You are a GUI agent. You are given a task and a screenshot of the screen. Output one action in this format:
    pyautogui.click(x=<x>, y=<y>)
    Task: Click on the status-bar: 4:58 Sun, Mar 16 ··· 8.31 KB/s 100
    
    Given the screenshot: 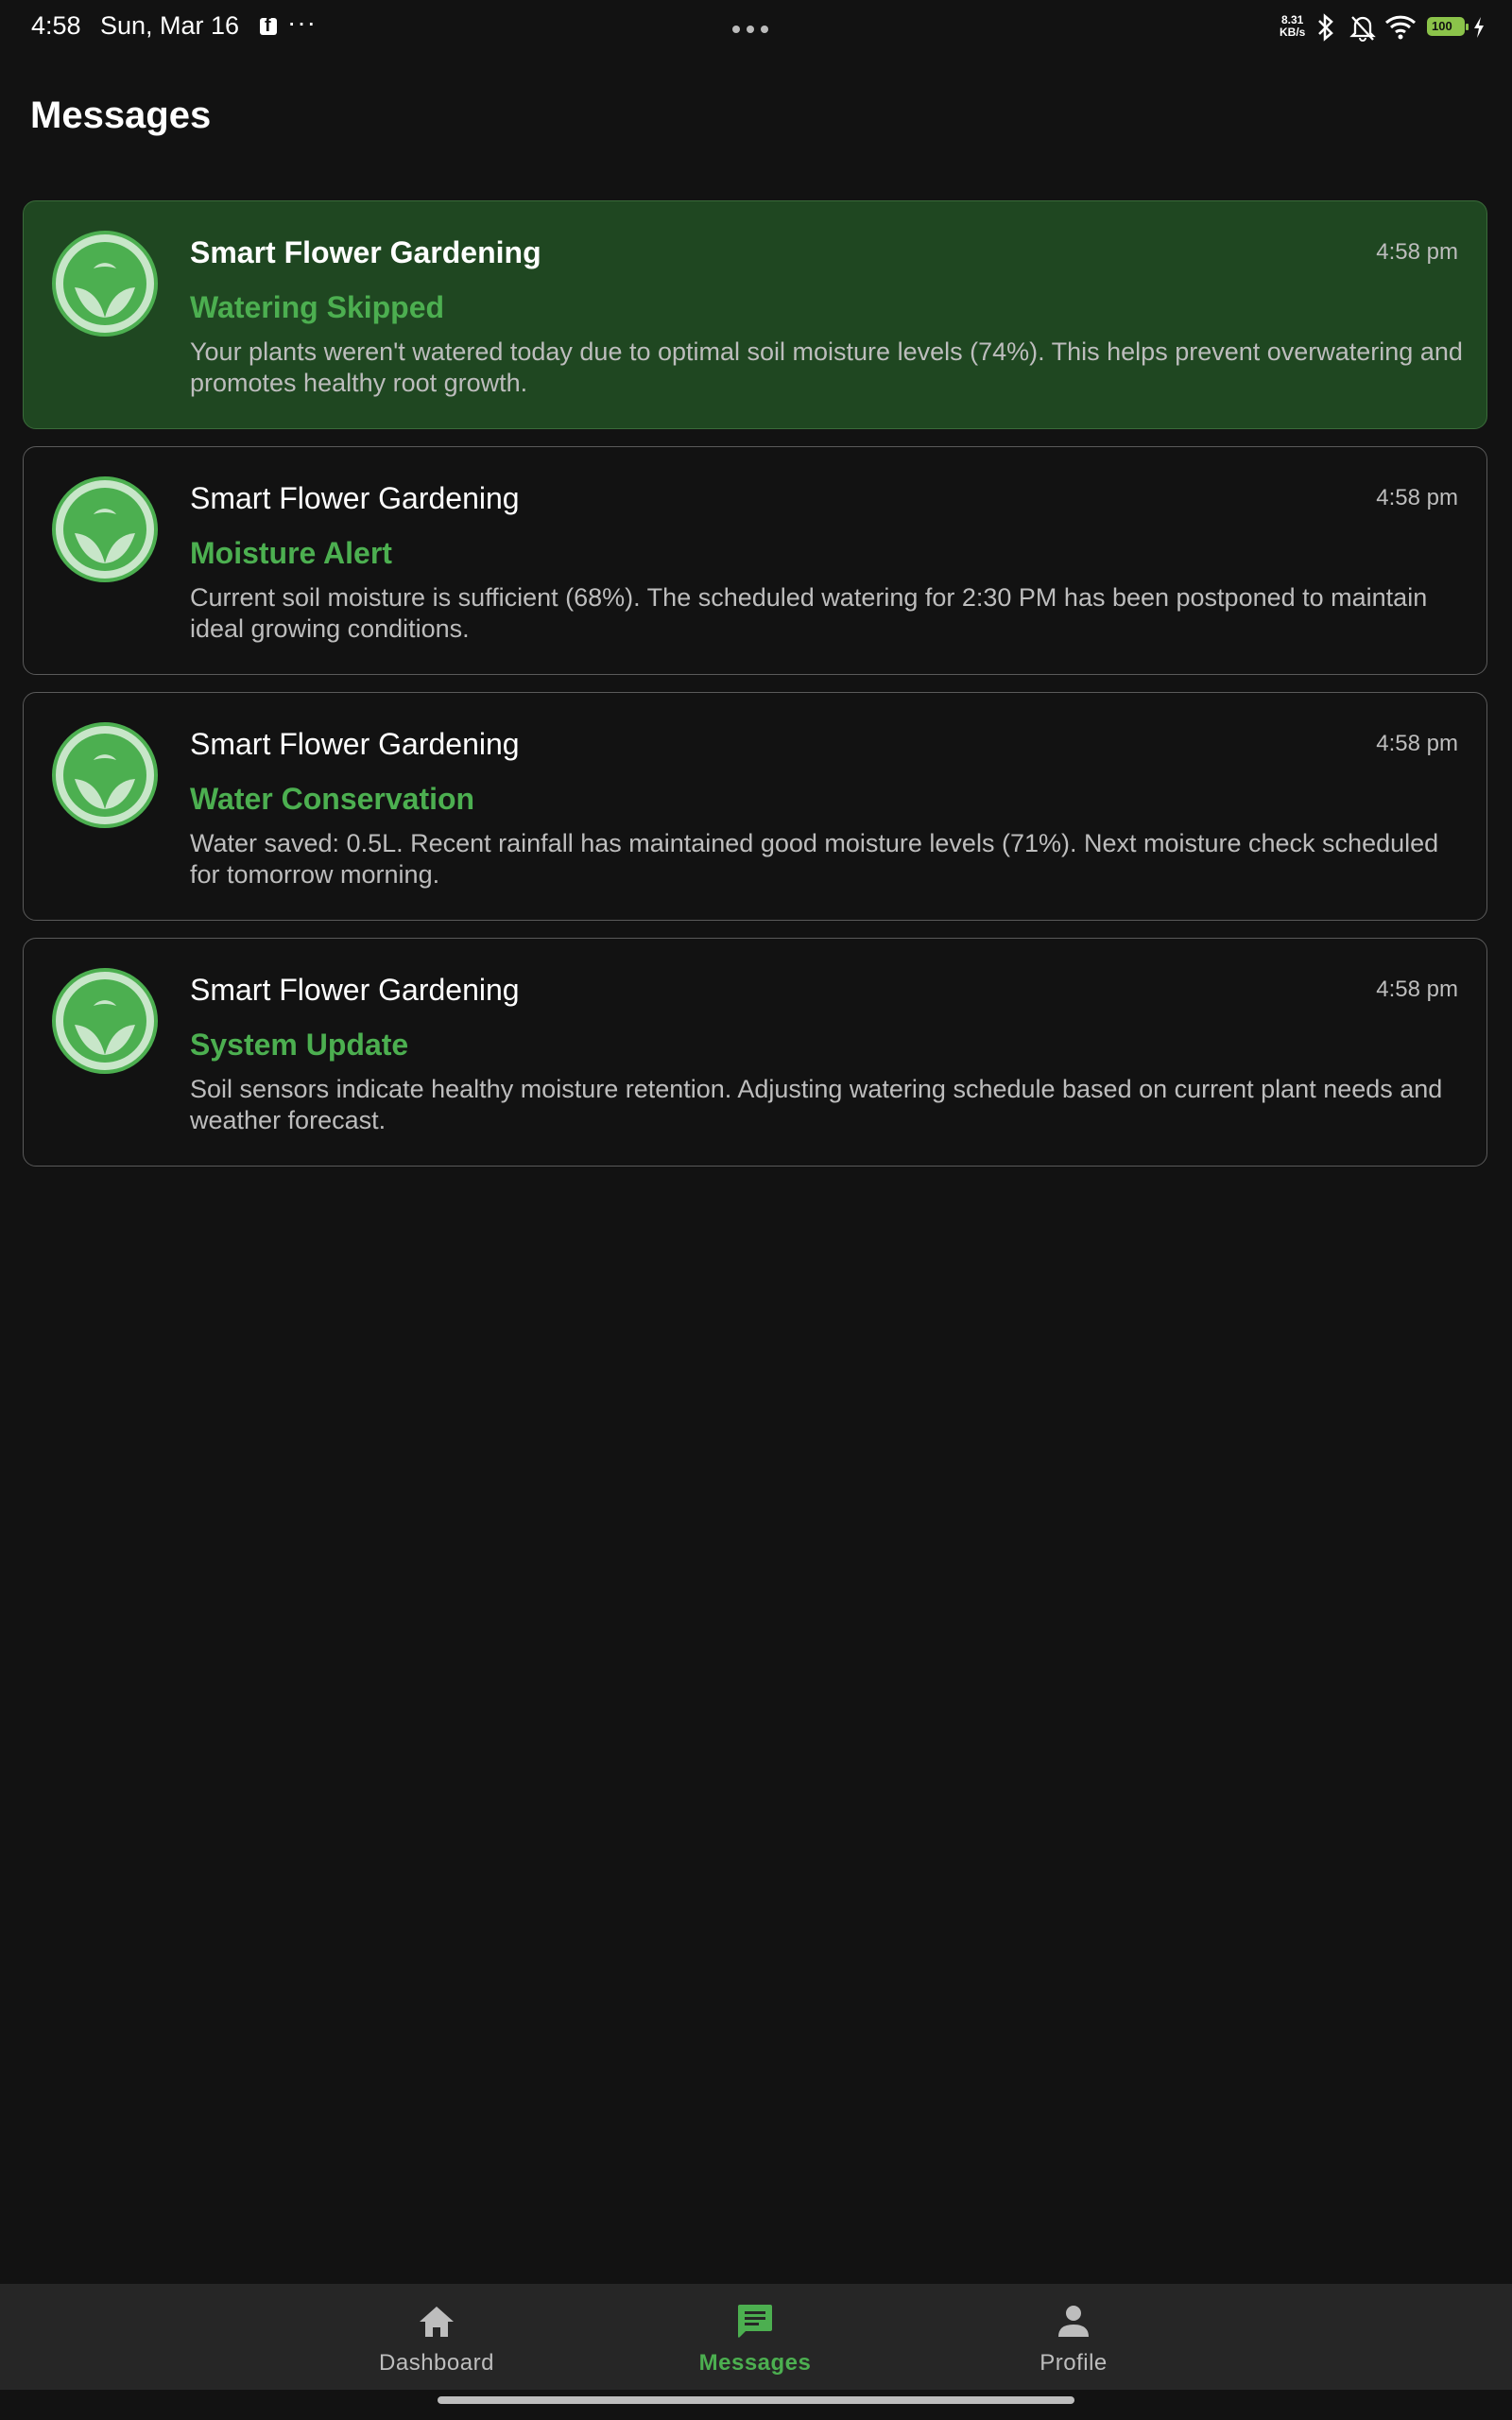 What is the action you would take?
    pyautogui.click(x=756, y=28)
    